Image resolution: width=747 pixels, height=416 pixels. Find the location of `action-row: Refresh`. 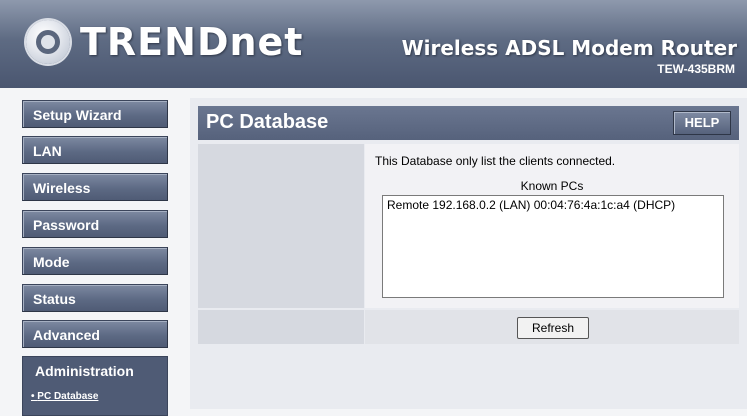

action-row: Refresh is located at coordinates (552, 327).